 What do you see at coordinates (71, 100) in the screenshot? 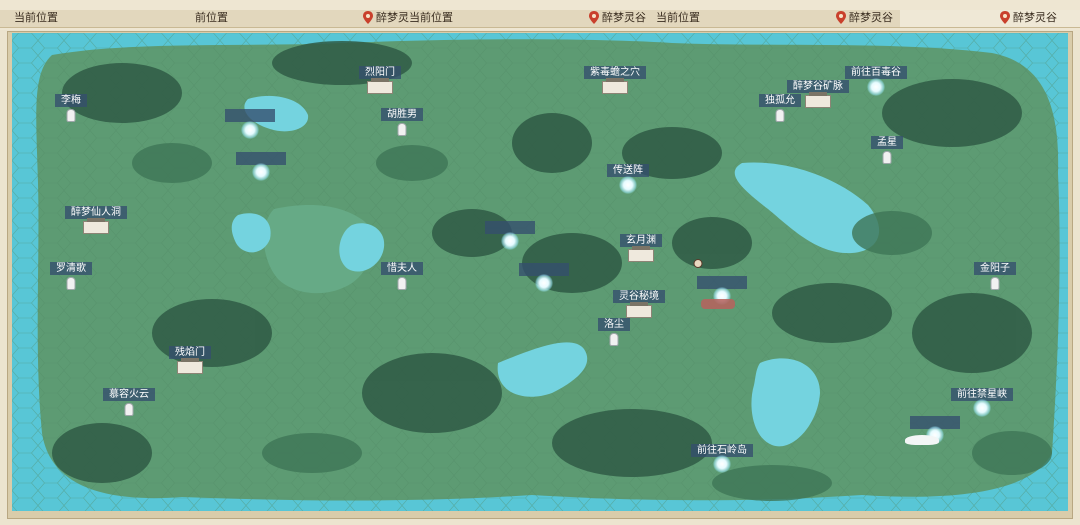
I see `map-marker-label: 李梅` at bounding box center [71, 100].